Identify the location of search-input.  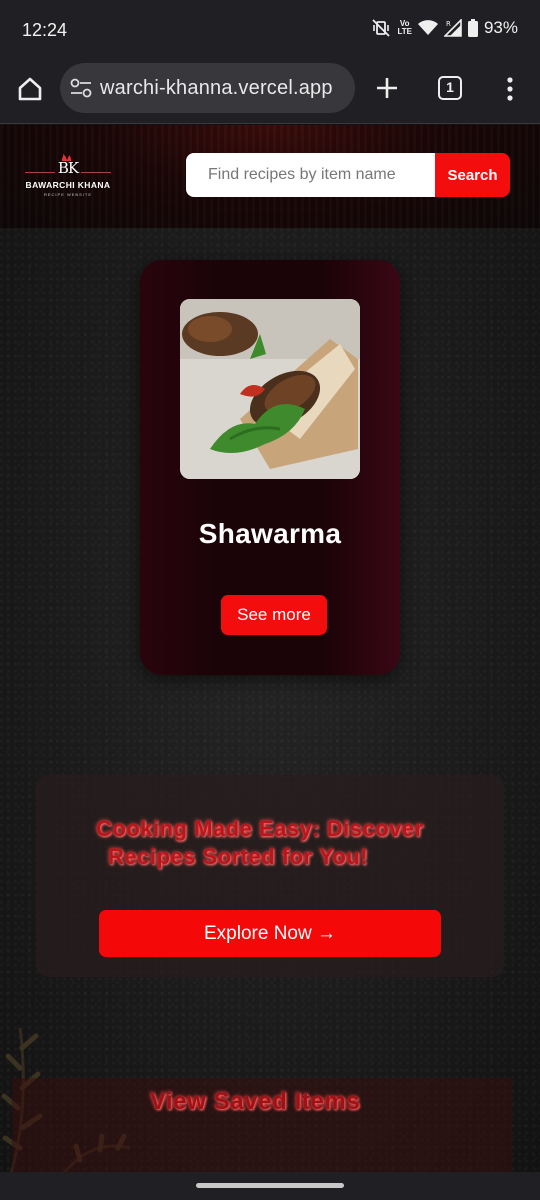
(311, 175).